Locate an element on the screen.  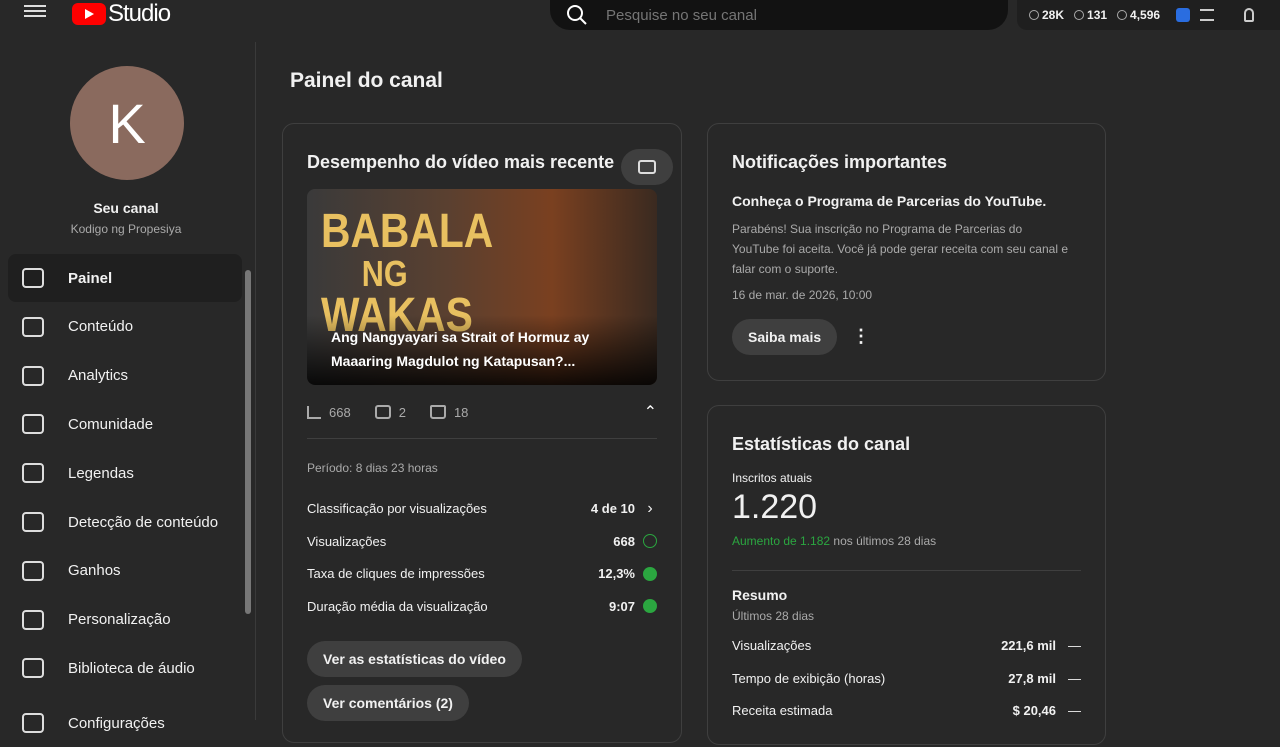
avatar: K is located at coordinates (127, 123).